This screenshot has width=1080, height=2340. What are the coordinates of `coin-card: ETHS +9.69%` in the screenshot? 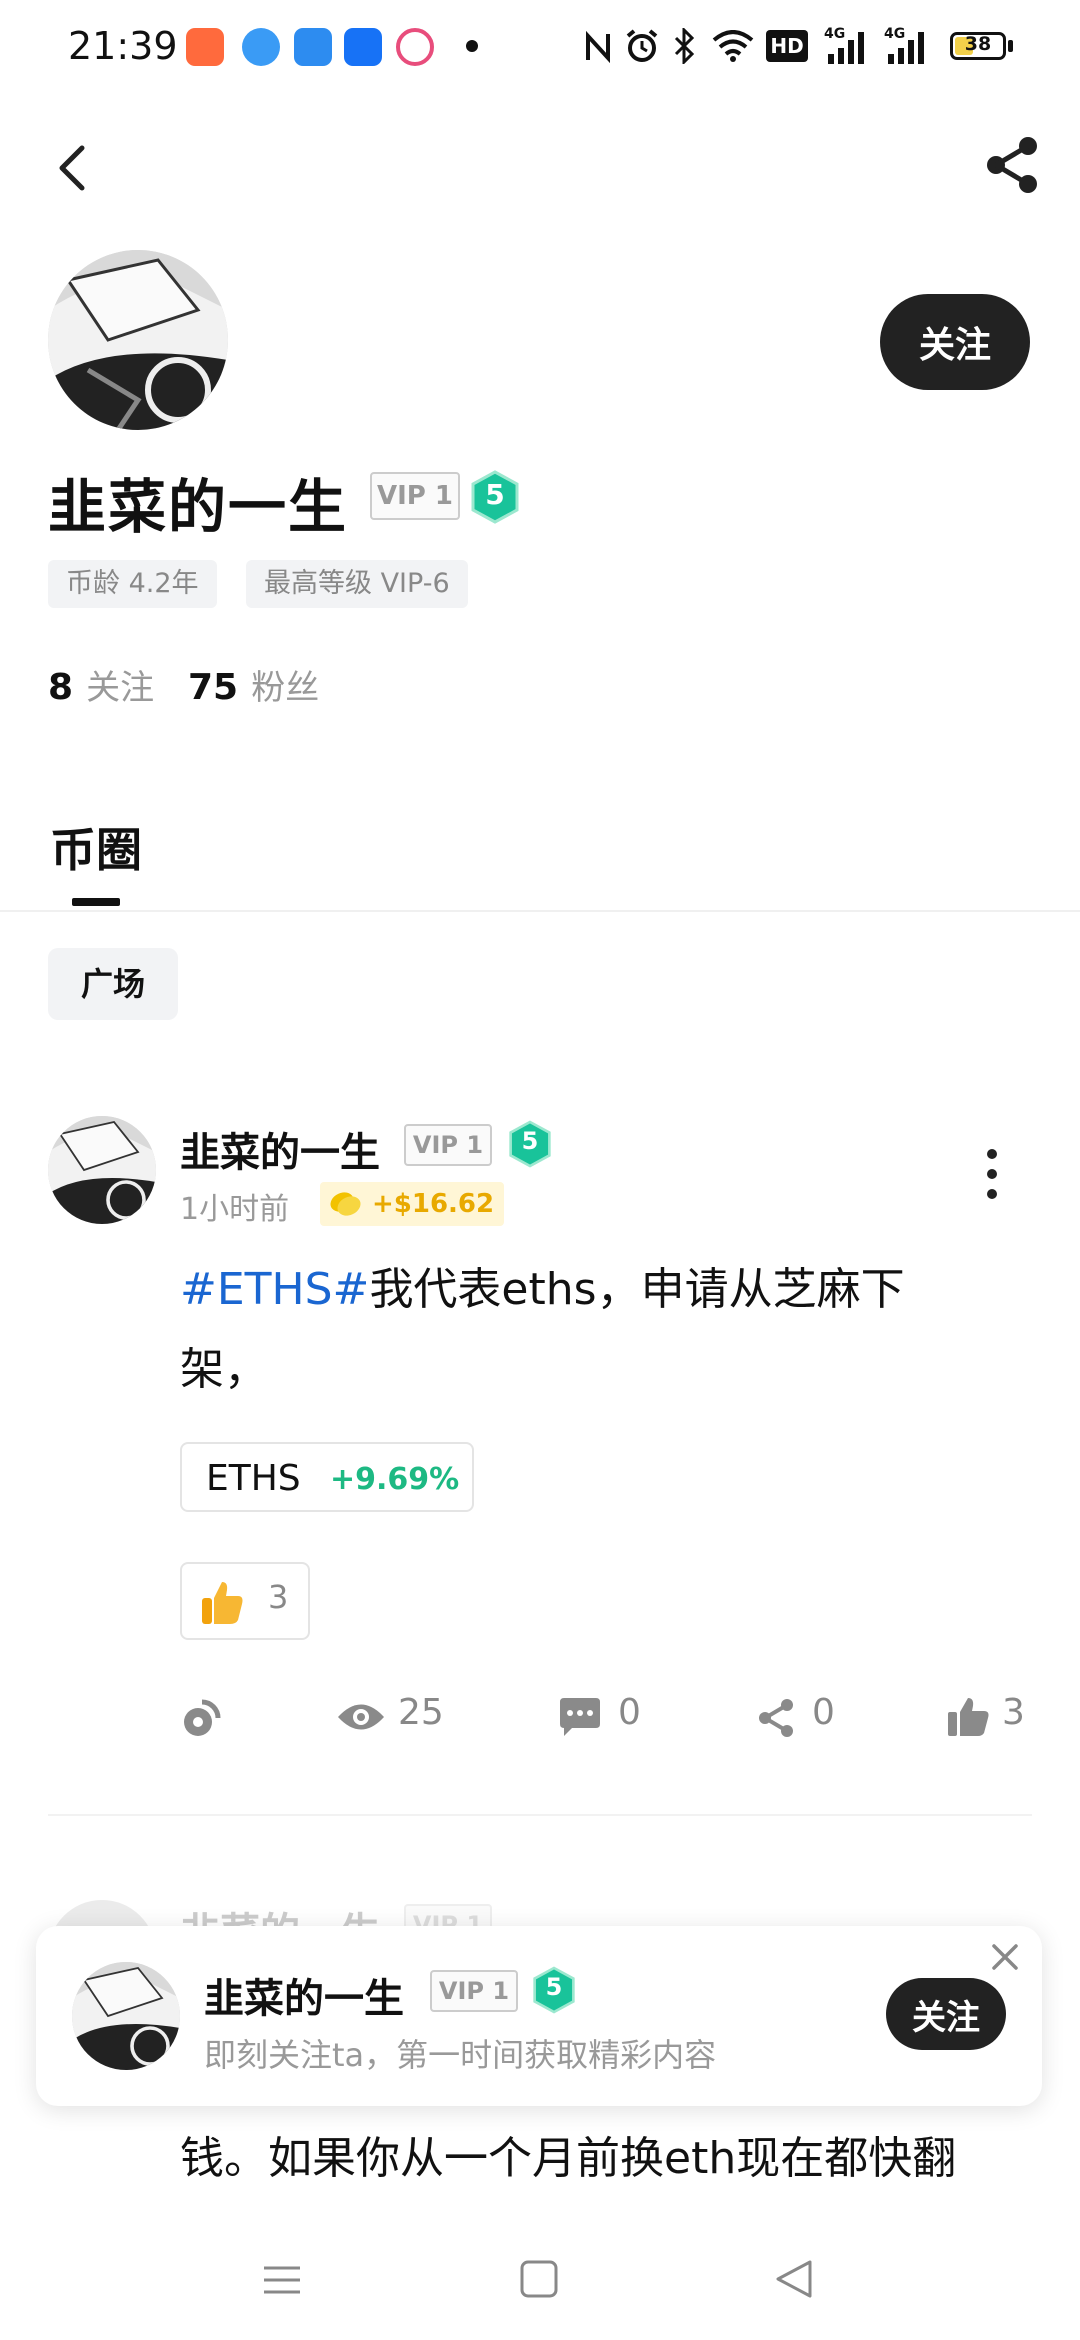 It's located at (327, 1477).